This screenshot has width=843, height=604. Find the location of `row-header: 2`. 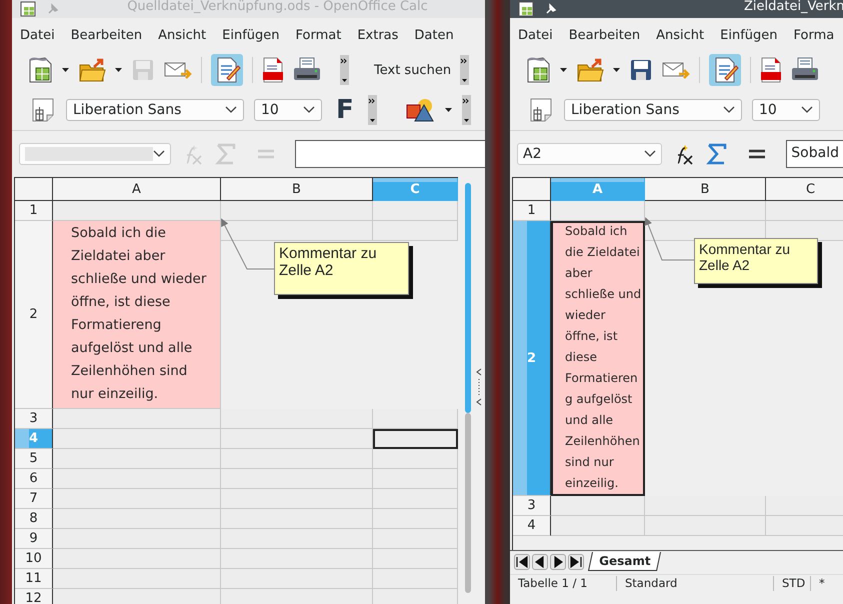

row-header: 2 is located at coordinates (34, 315).